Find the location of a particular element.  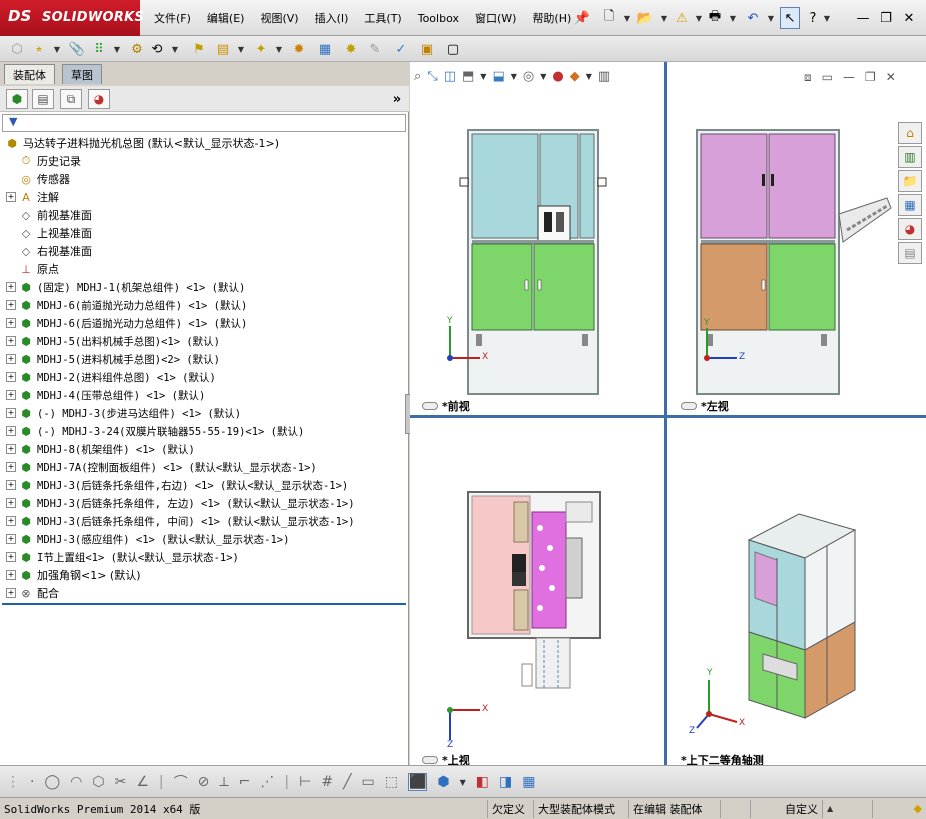

line-icon: ╱ is located at coordinates (347, 782).